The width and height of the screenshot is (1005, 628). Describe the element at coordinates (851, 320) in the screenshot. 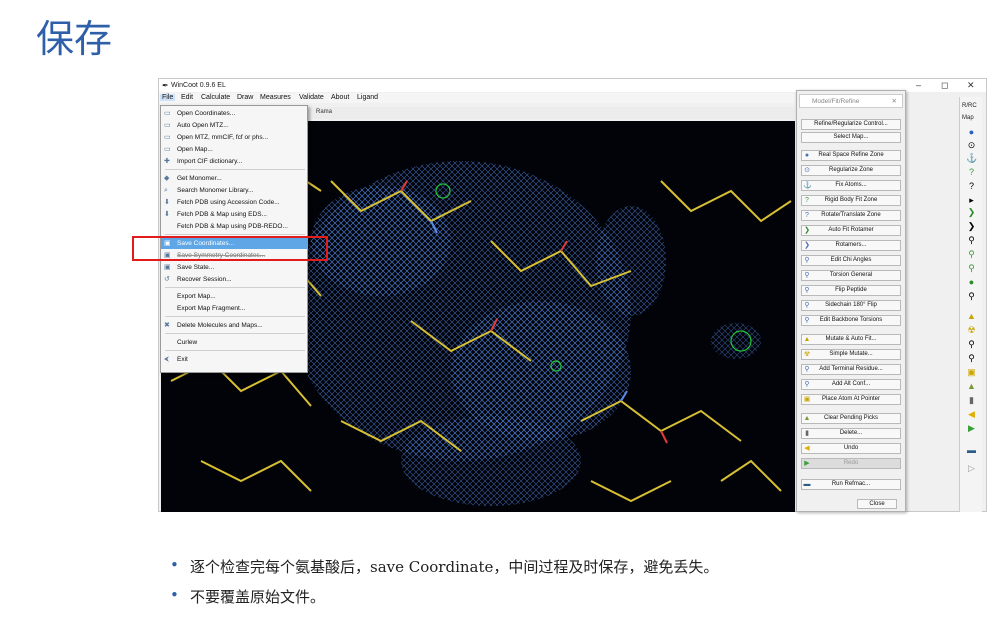

I see `edit-backbone-button: ⚲ Edit Backbone Torsions` at that location.